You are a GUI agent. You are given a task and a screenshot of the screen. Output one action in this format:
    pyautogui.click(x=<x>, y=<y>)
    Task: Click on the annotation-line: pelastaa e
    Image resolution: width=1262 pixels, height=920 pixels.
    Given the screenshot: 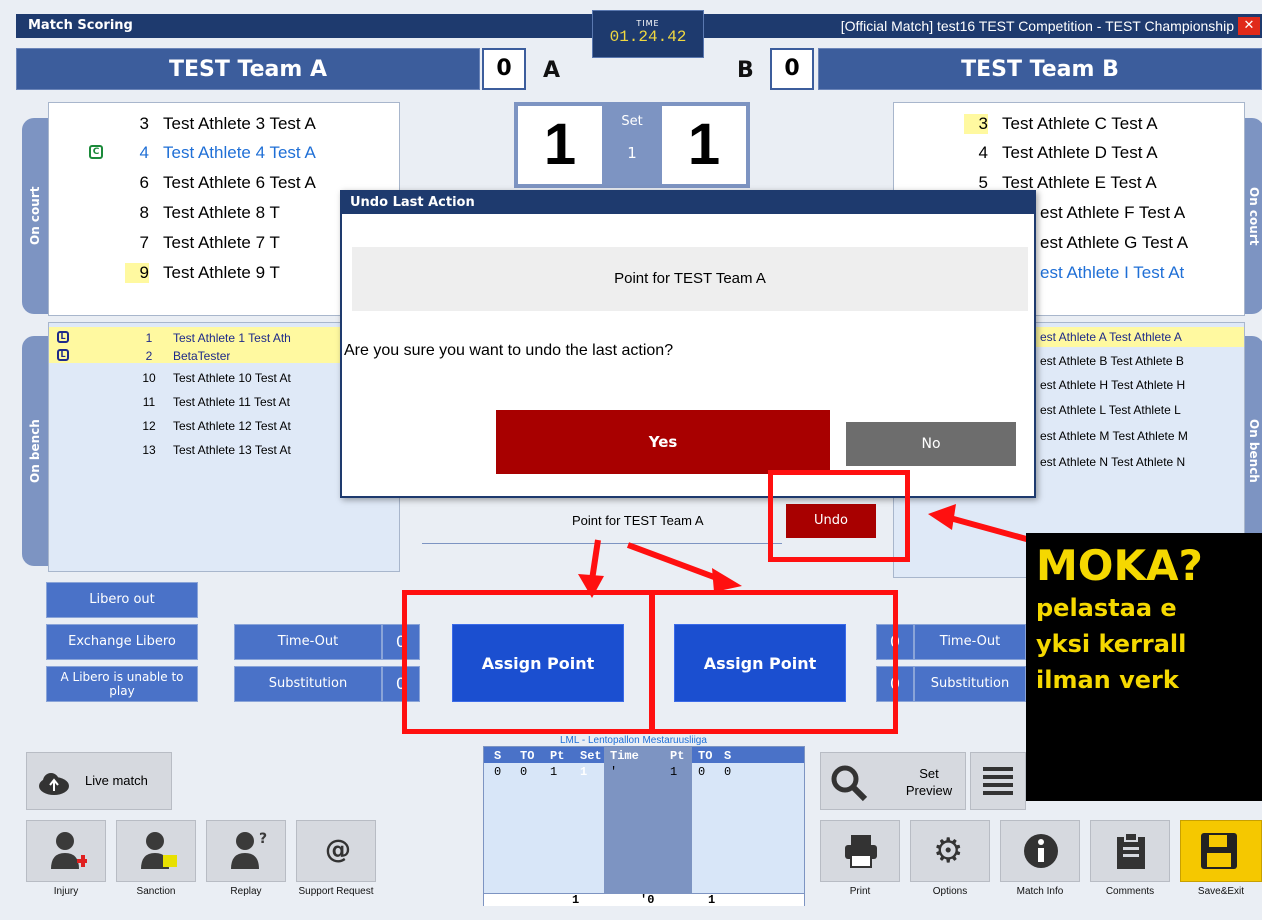 What is the action you would take?
    pyautogui.click(x=1106, y=608)
    